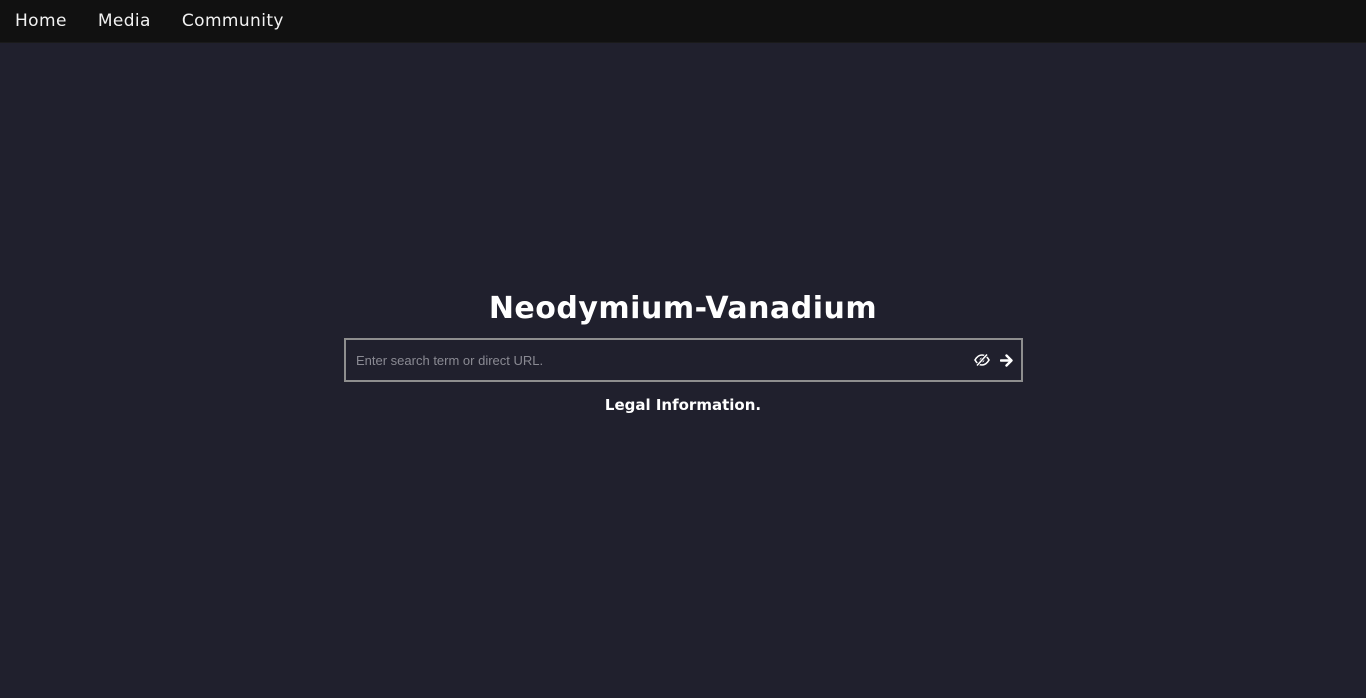  Describe the element at coordinates (982, 360) in the screenshot. I see `eye-slash-icon` at that location.